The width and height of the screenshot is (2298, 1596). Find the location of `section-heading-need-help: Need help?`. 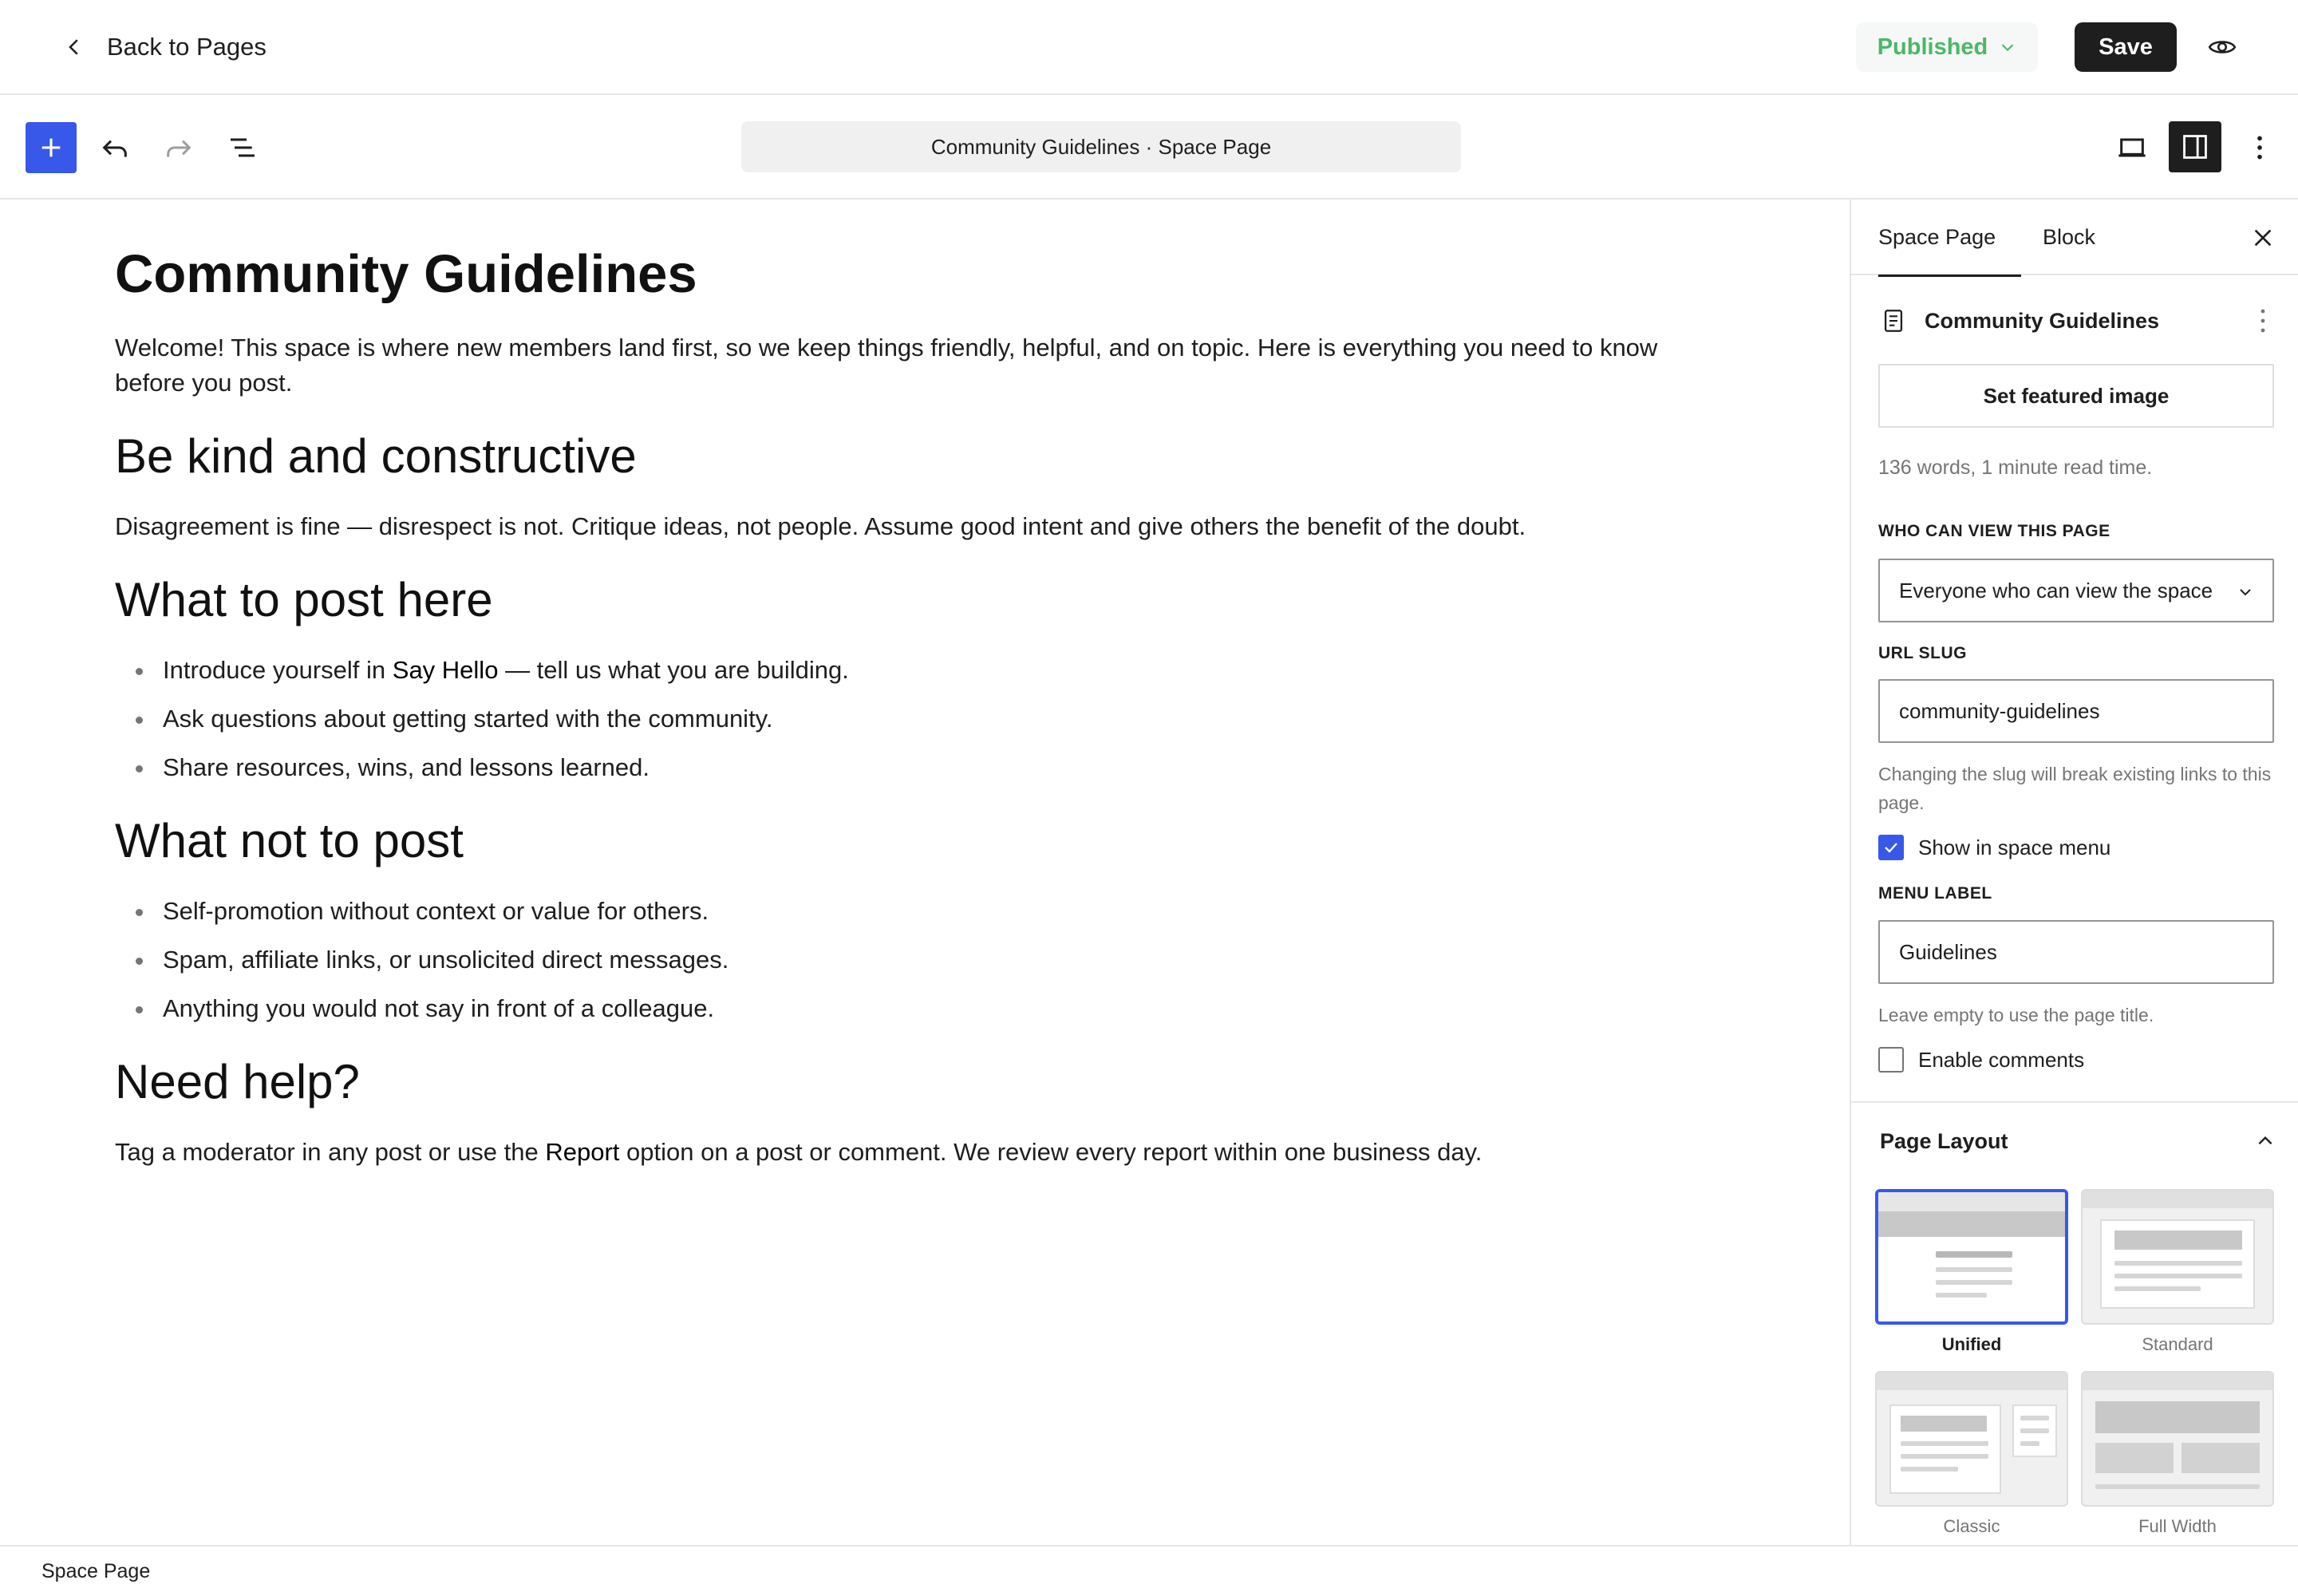

section-heading-need-help: Need help? is located at coordinates (921, 1082).